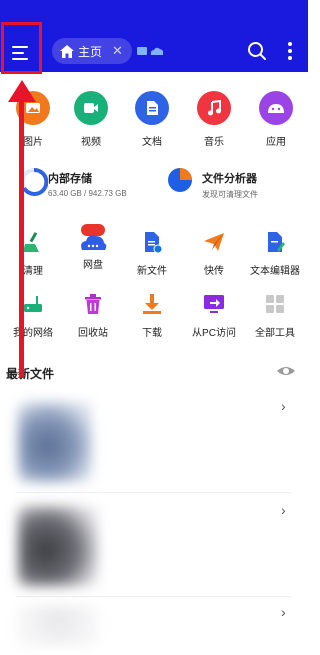 The height and width of the screenshot is (655, 320). I want to click on cloud-drive-icon, so click(93, 238).